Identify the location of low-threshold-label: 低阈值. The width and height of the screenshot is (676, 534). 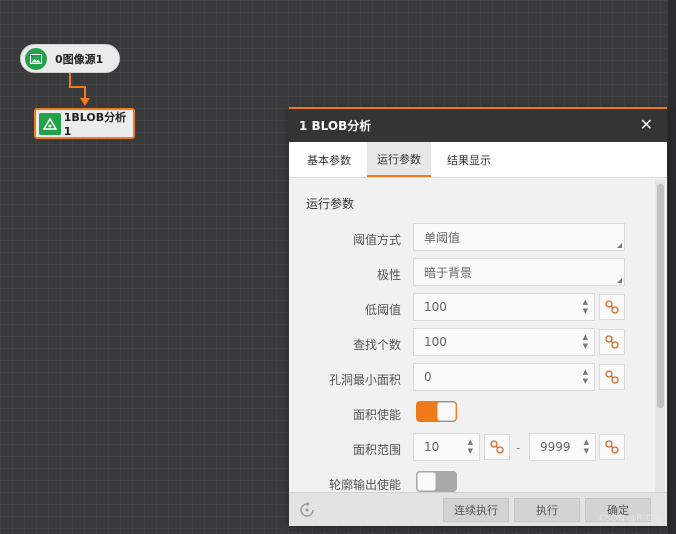
(382, 310).